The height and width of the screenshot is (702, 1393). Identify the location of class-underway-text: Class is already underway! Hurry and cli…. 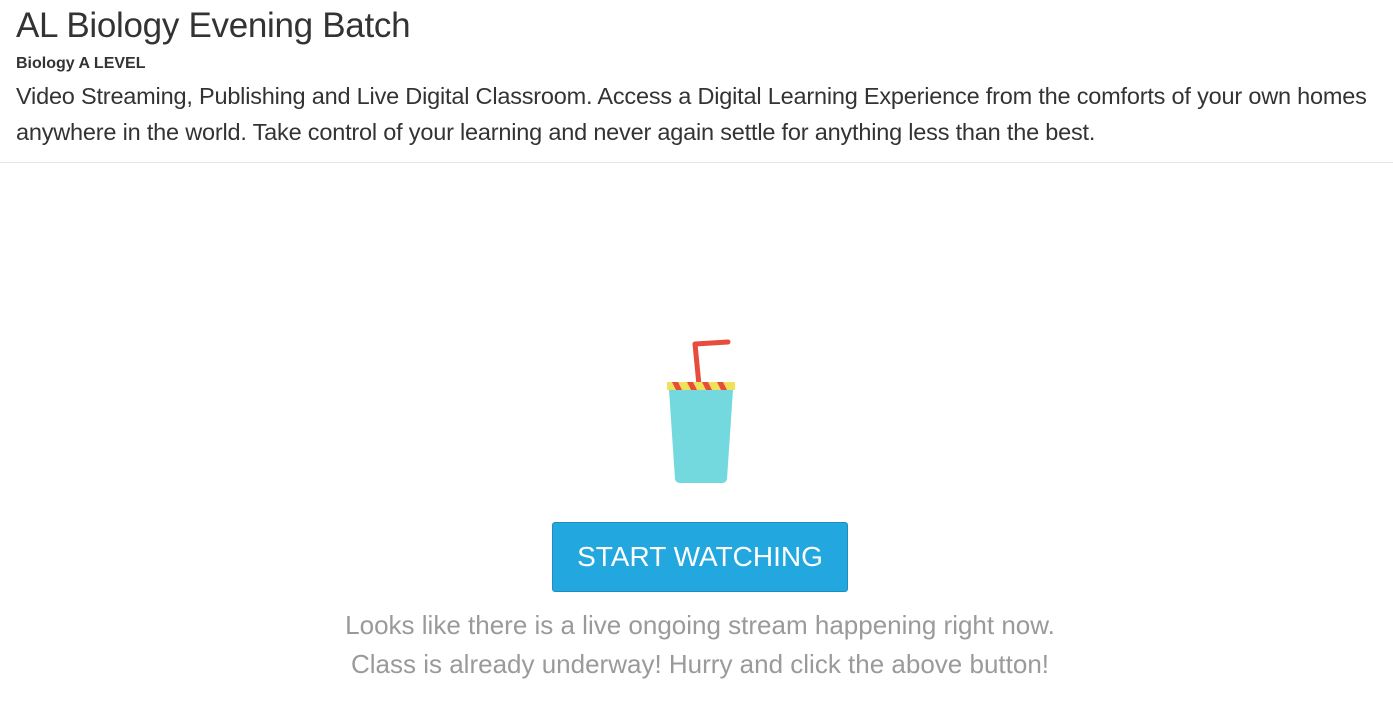
(699, 664).